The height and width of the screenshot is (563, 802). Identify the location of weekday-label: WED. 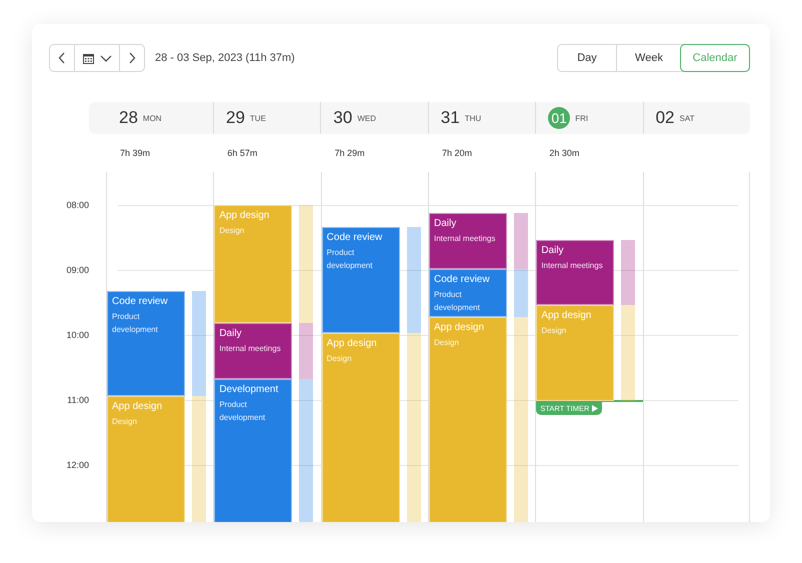
(366, 118).